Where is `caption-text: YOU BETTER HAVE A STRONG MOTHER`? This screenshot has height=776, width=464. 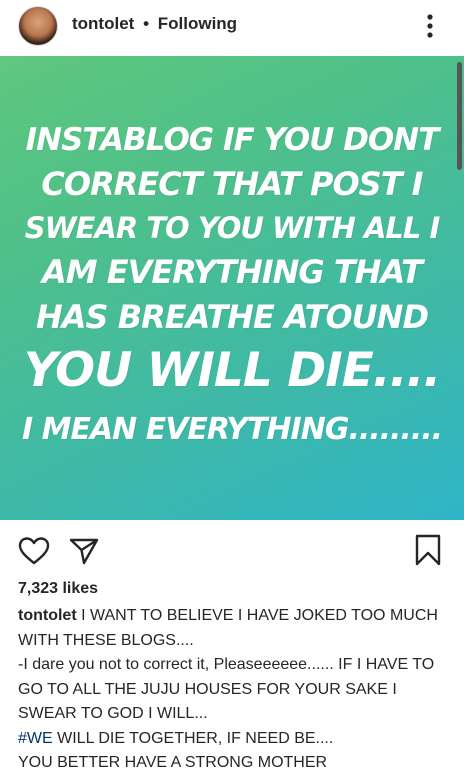
caption-text: YOU BETTER HAVE A STRONG MOTHER is located at coordinates (173, 762).